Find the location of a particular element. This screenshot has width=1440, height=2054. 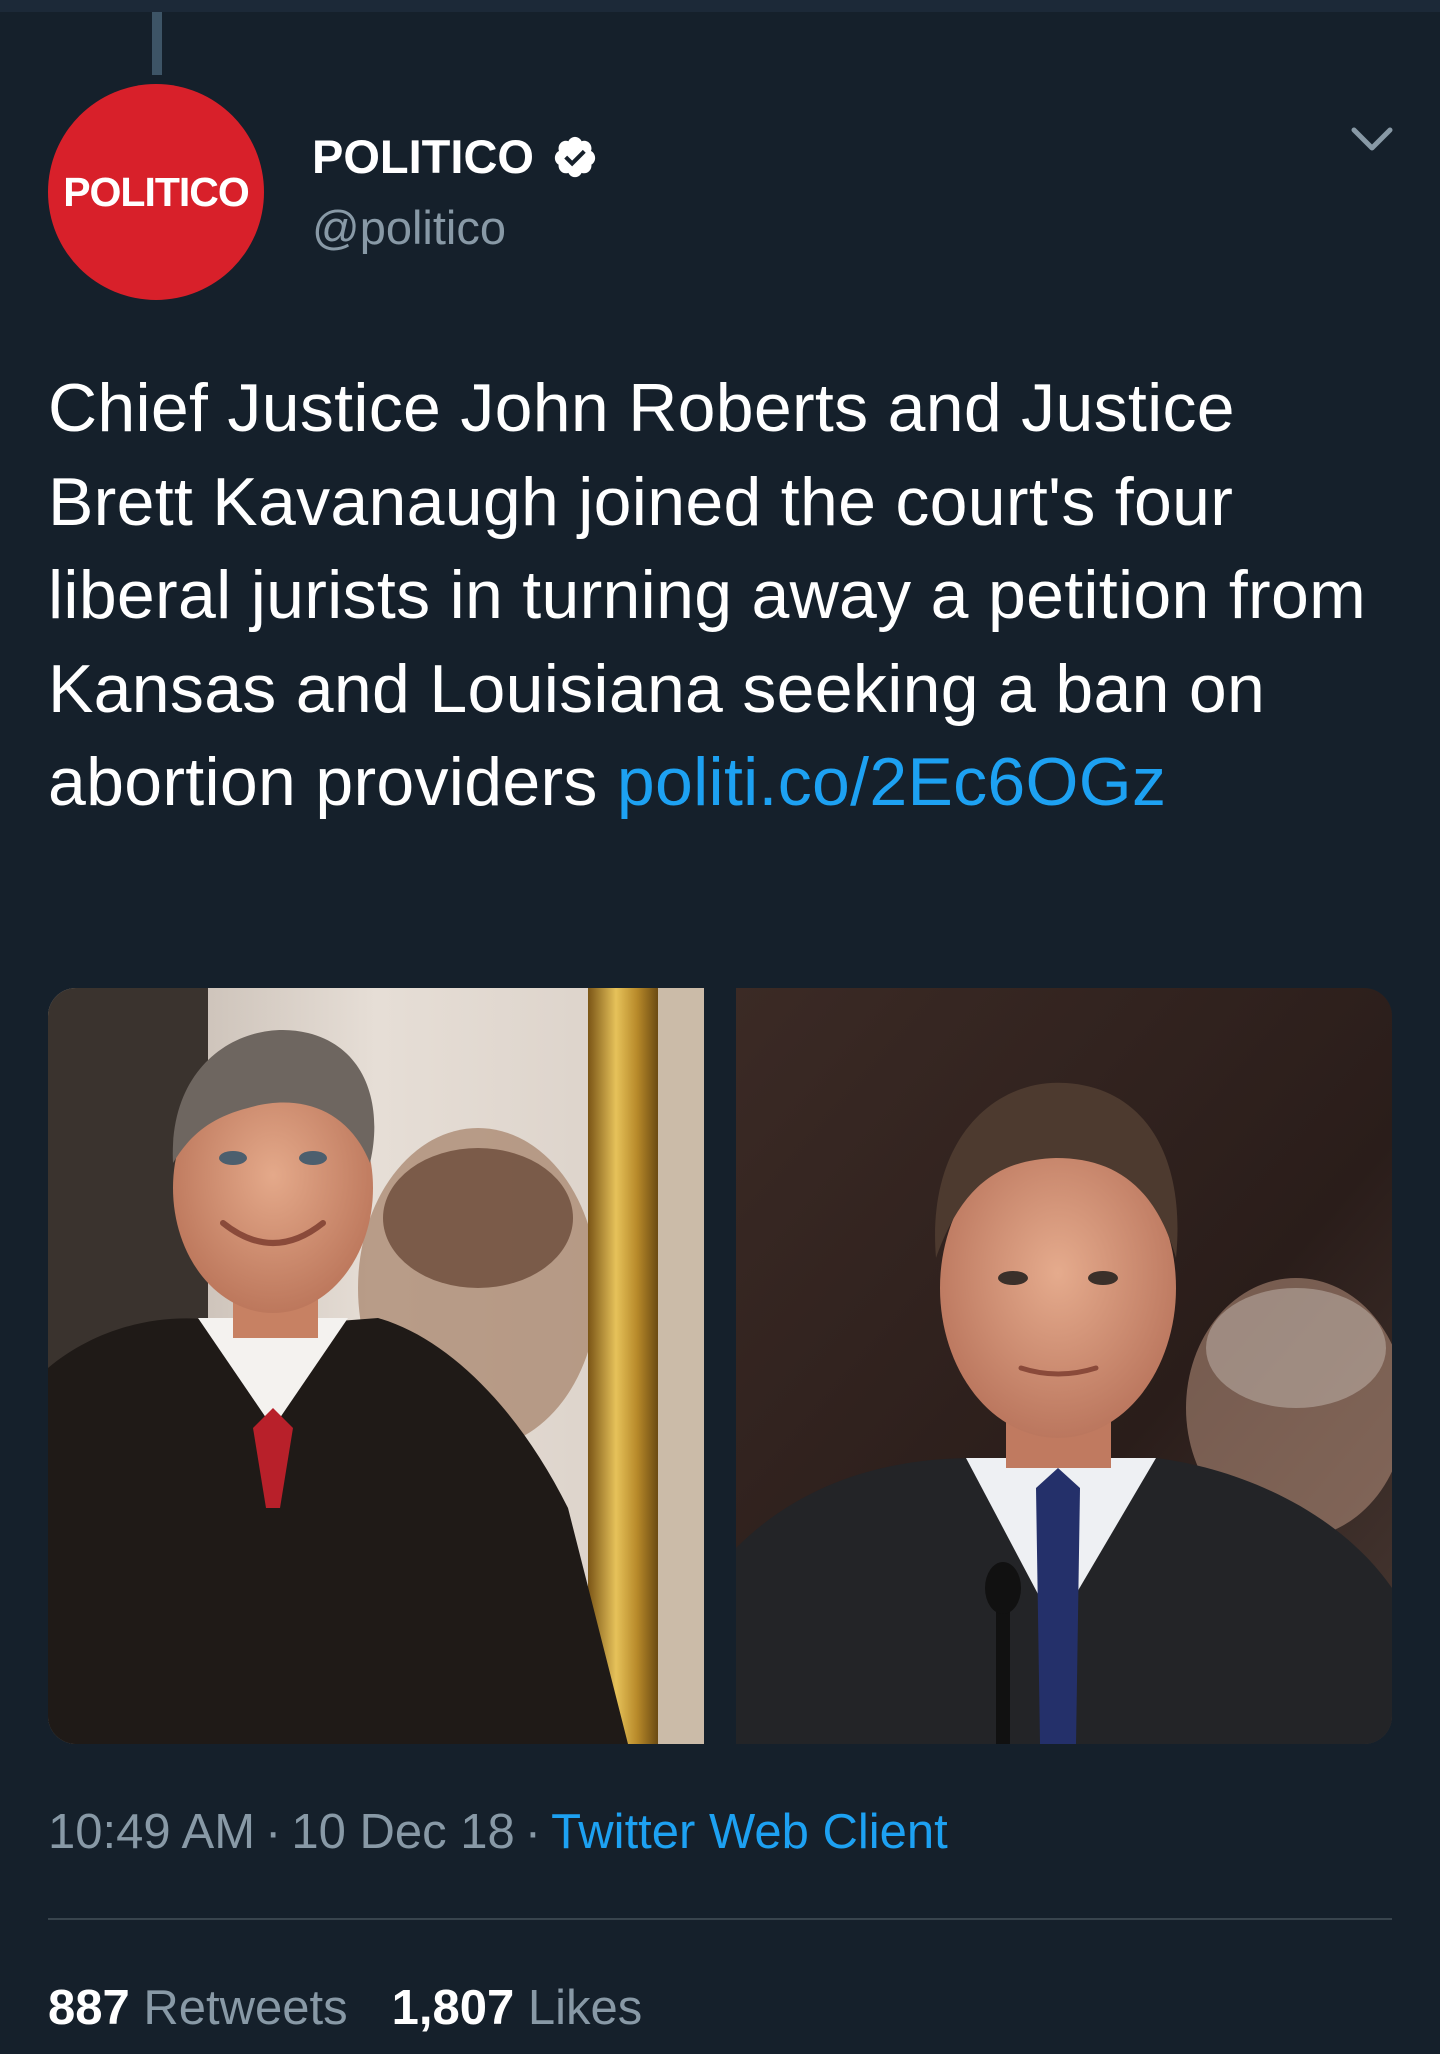

author-name-label: POLITICO is located at coordinates (423, 156).